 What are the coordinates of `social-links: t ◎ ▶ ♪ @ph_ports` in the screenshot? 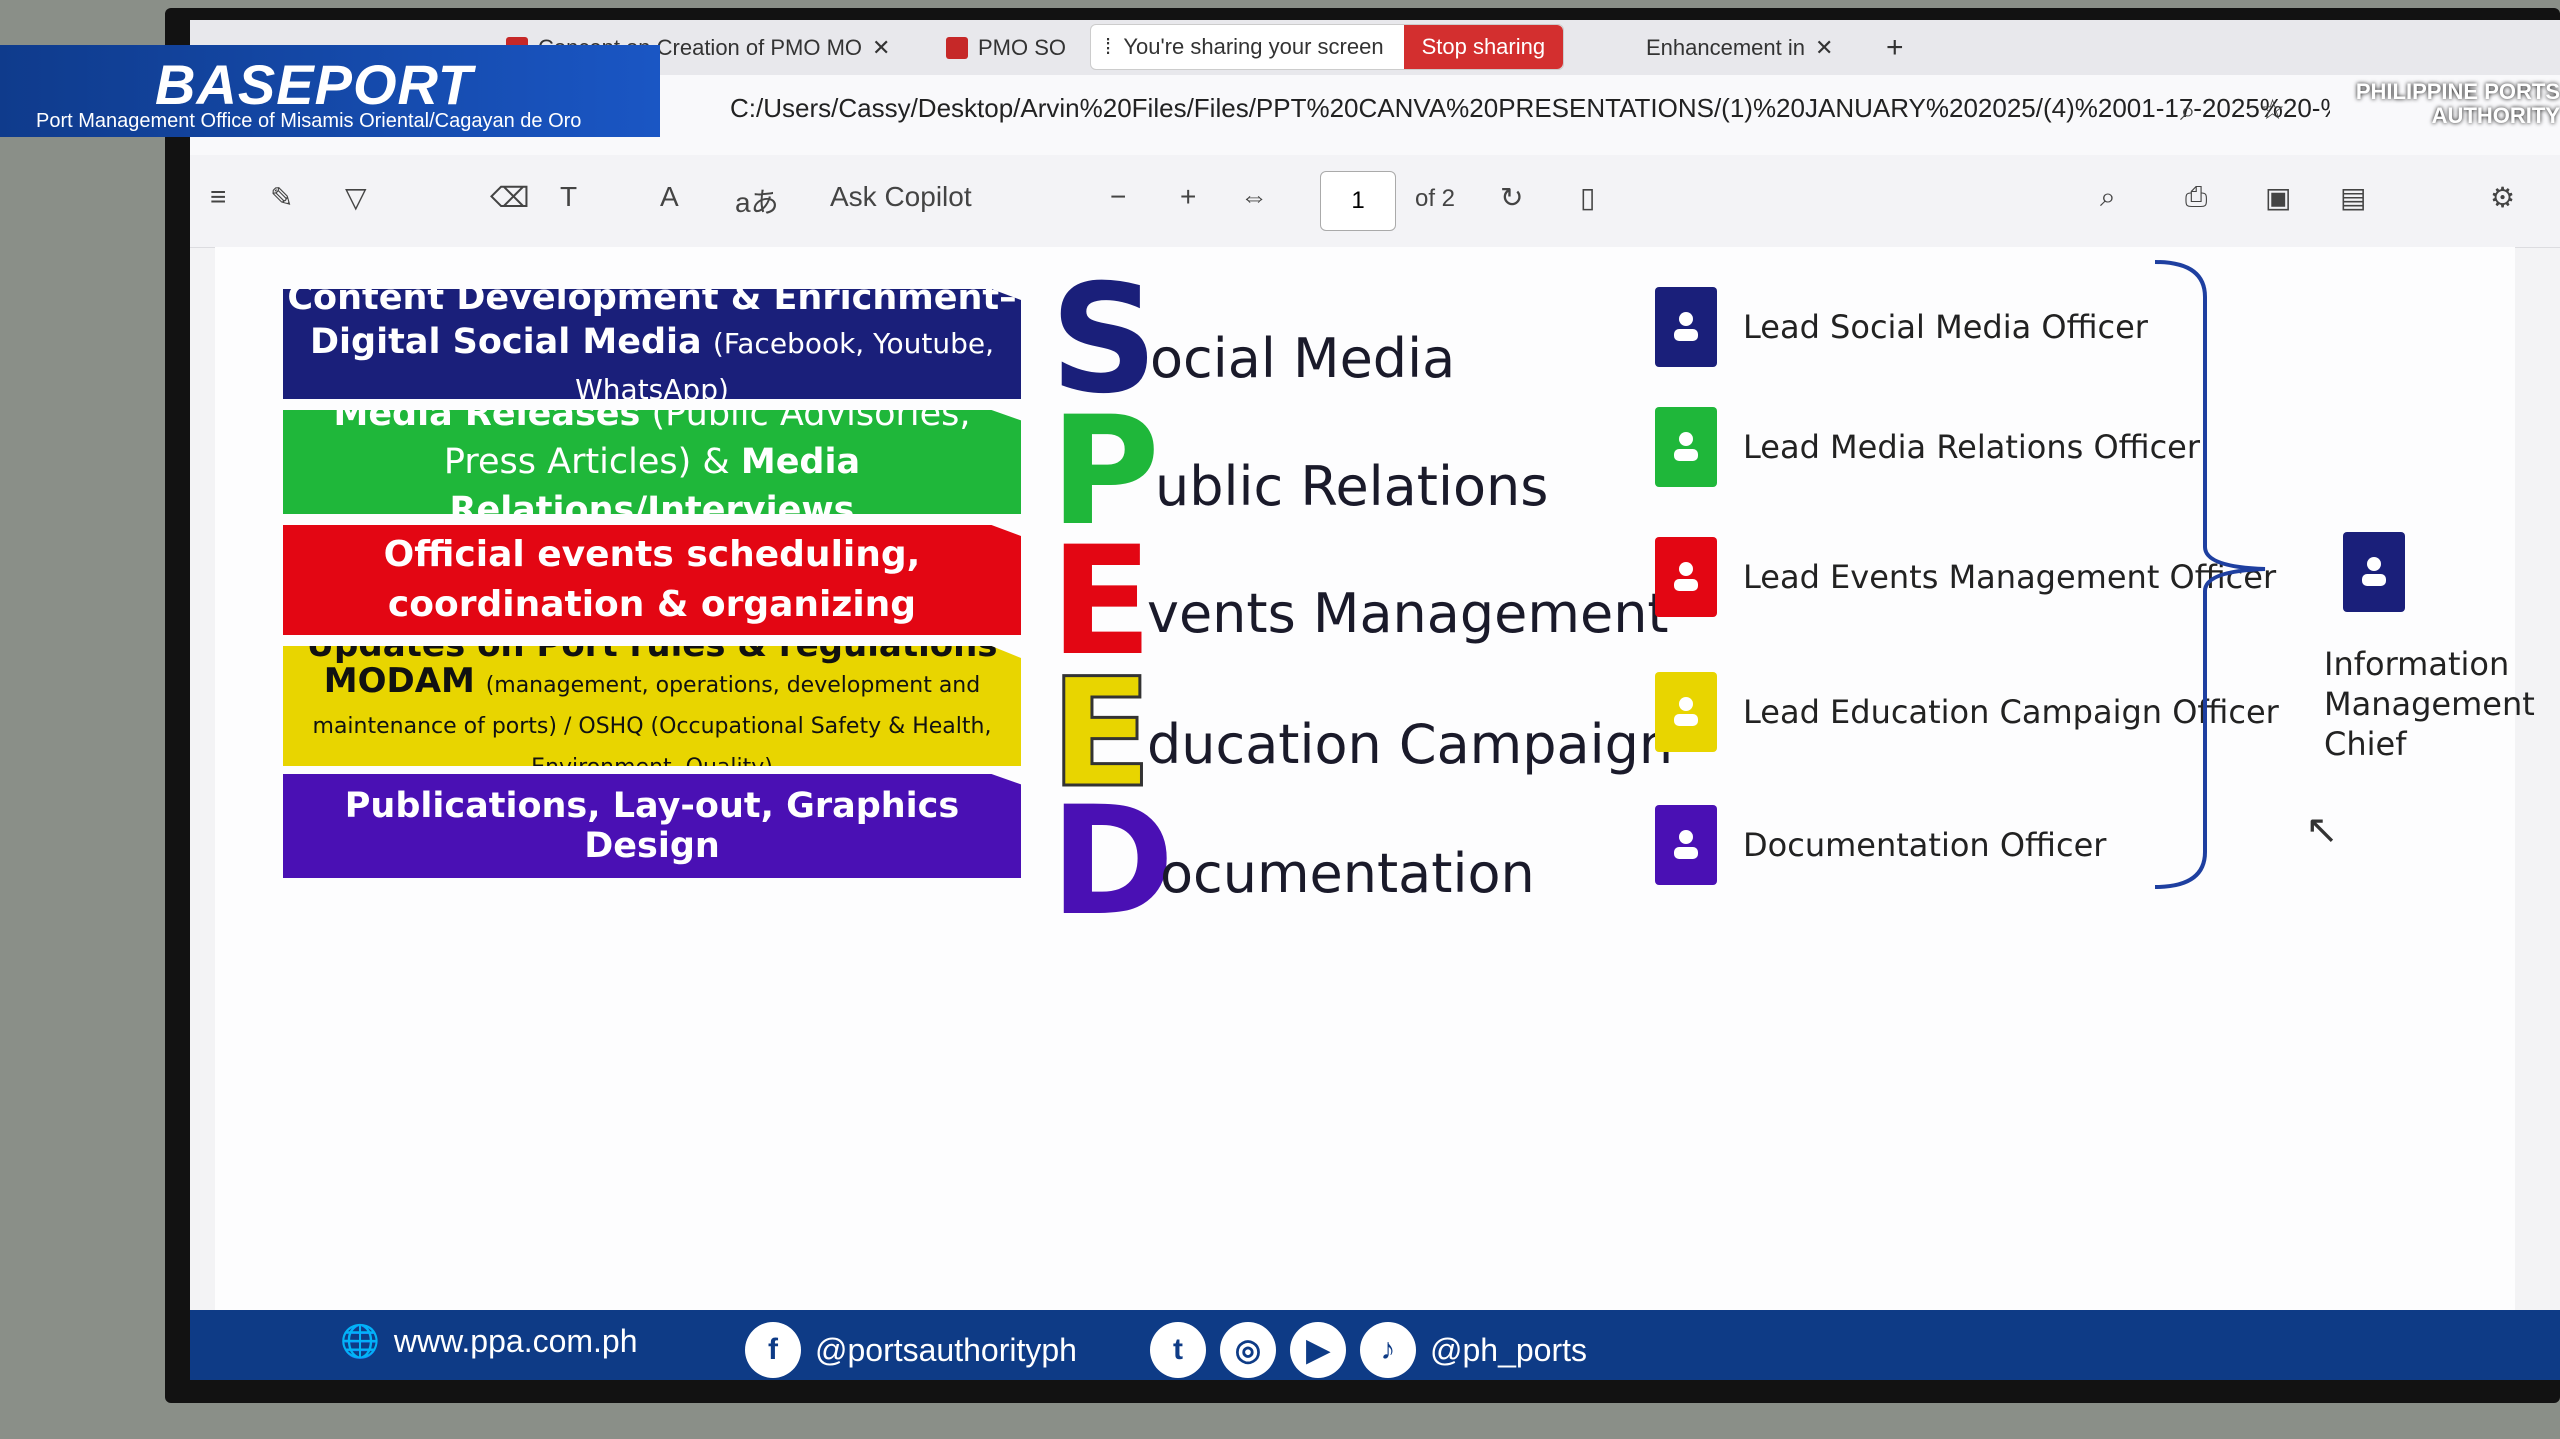 It's located at (1368, 1350).